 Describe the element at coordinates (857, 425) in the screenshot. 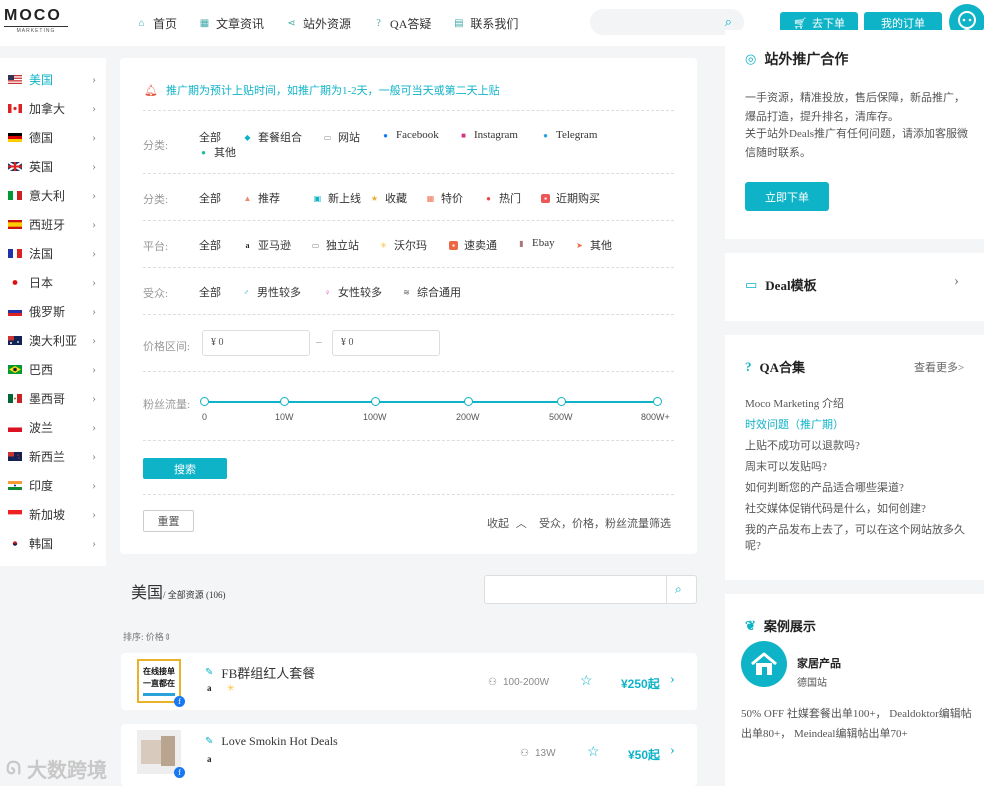

I see `qa-item: 时效问题（推广期）` at that location.